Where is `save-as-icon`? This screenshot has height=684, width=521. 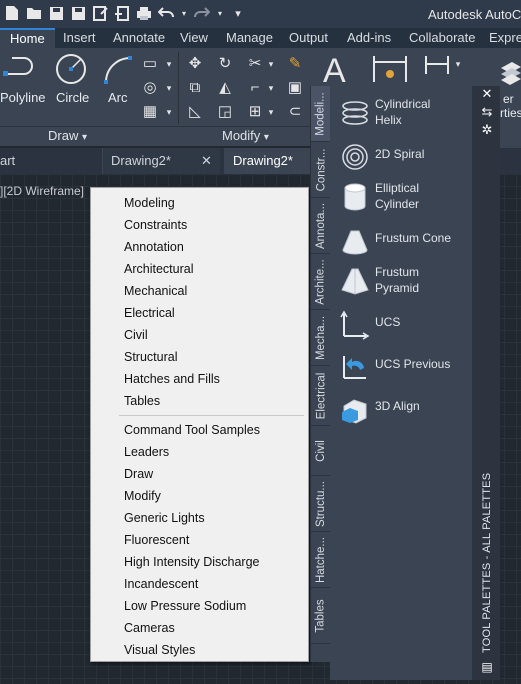 save-as-icon is located at coordinates (78, 13).